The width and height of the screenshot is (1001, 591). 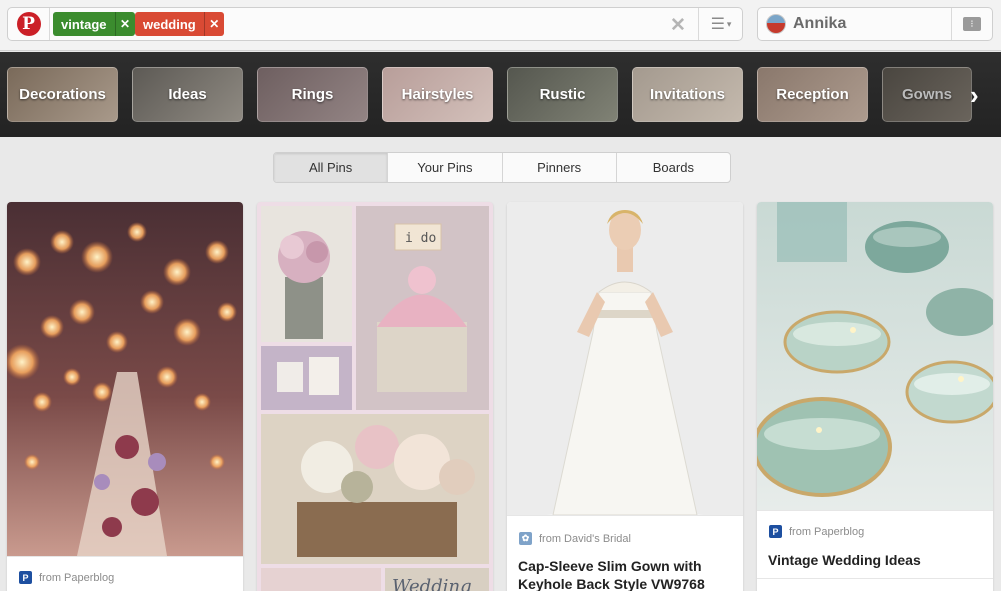 I want to click on pin-source: ✿ from David's Bridal, so click(x=575, y=538).